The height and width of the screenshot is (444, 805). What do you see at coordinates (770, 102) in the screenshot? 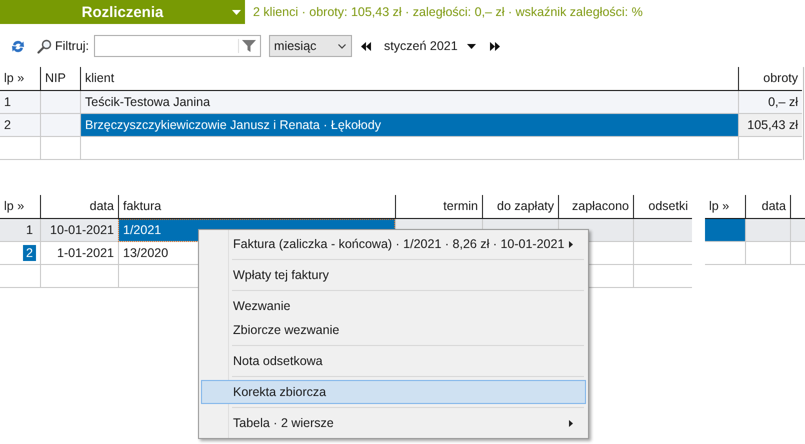
I see `table-cell: 0,– zł` at bounding box center [770, 102].